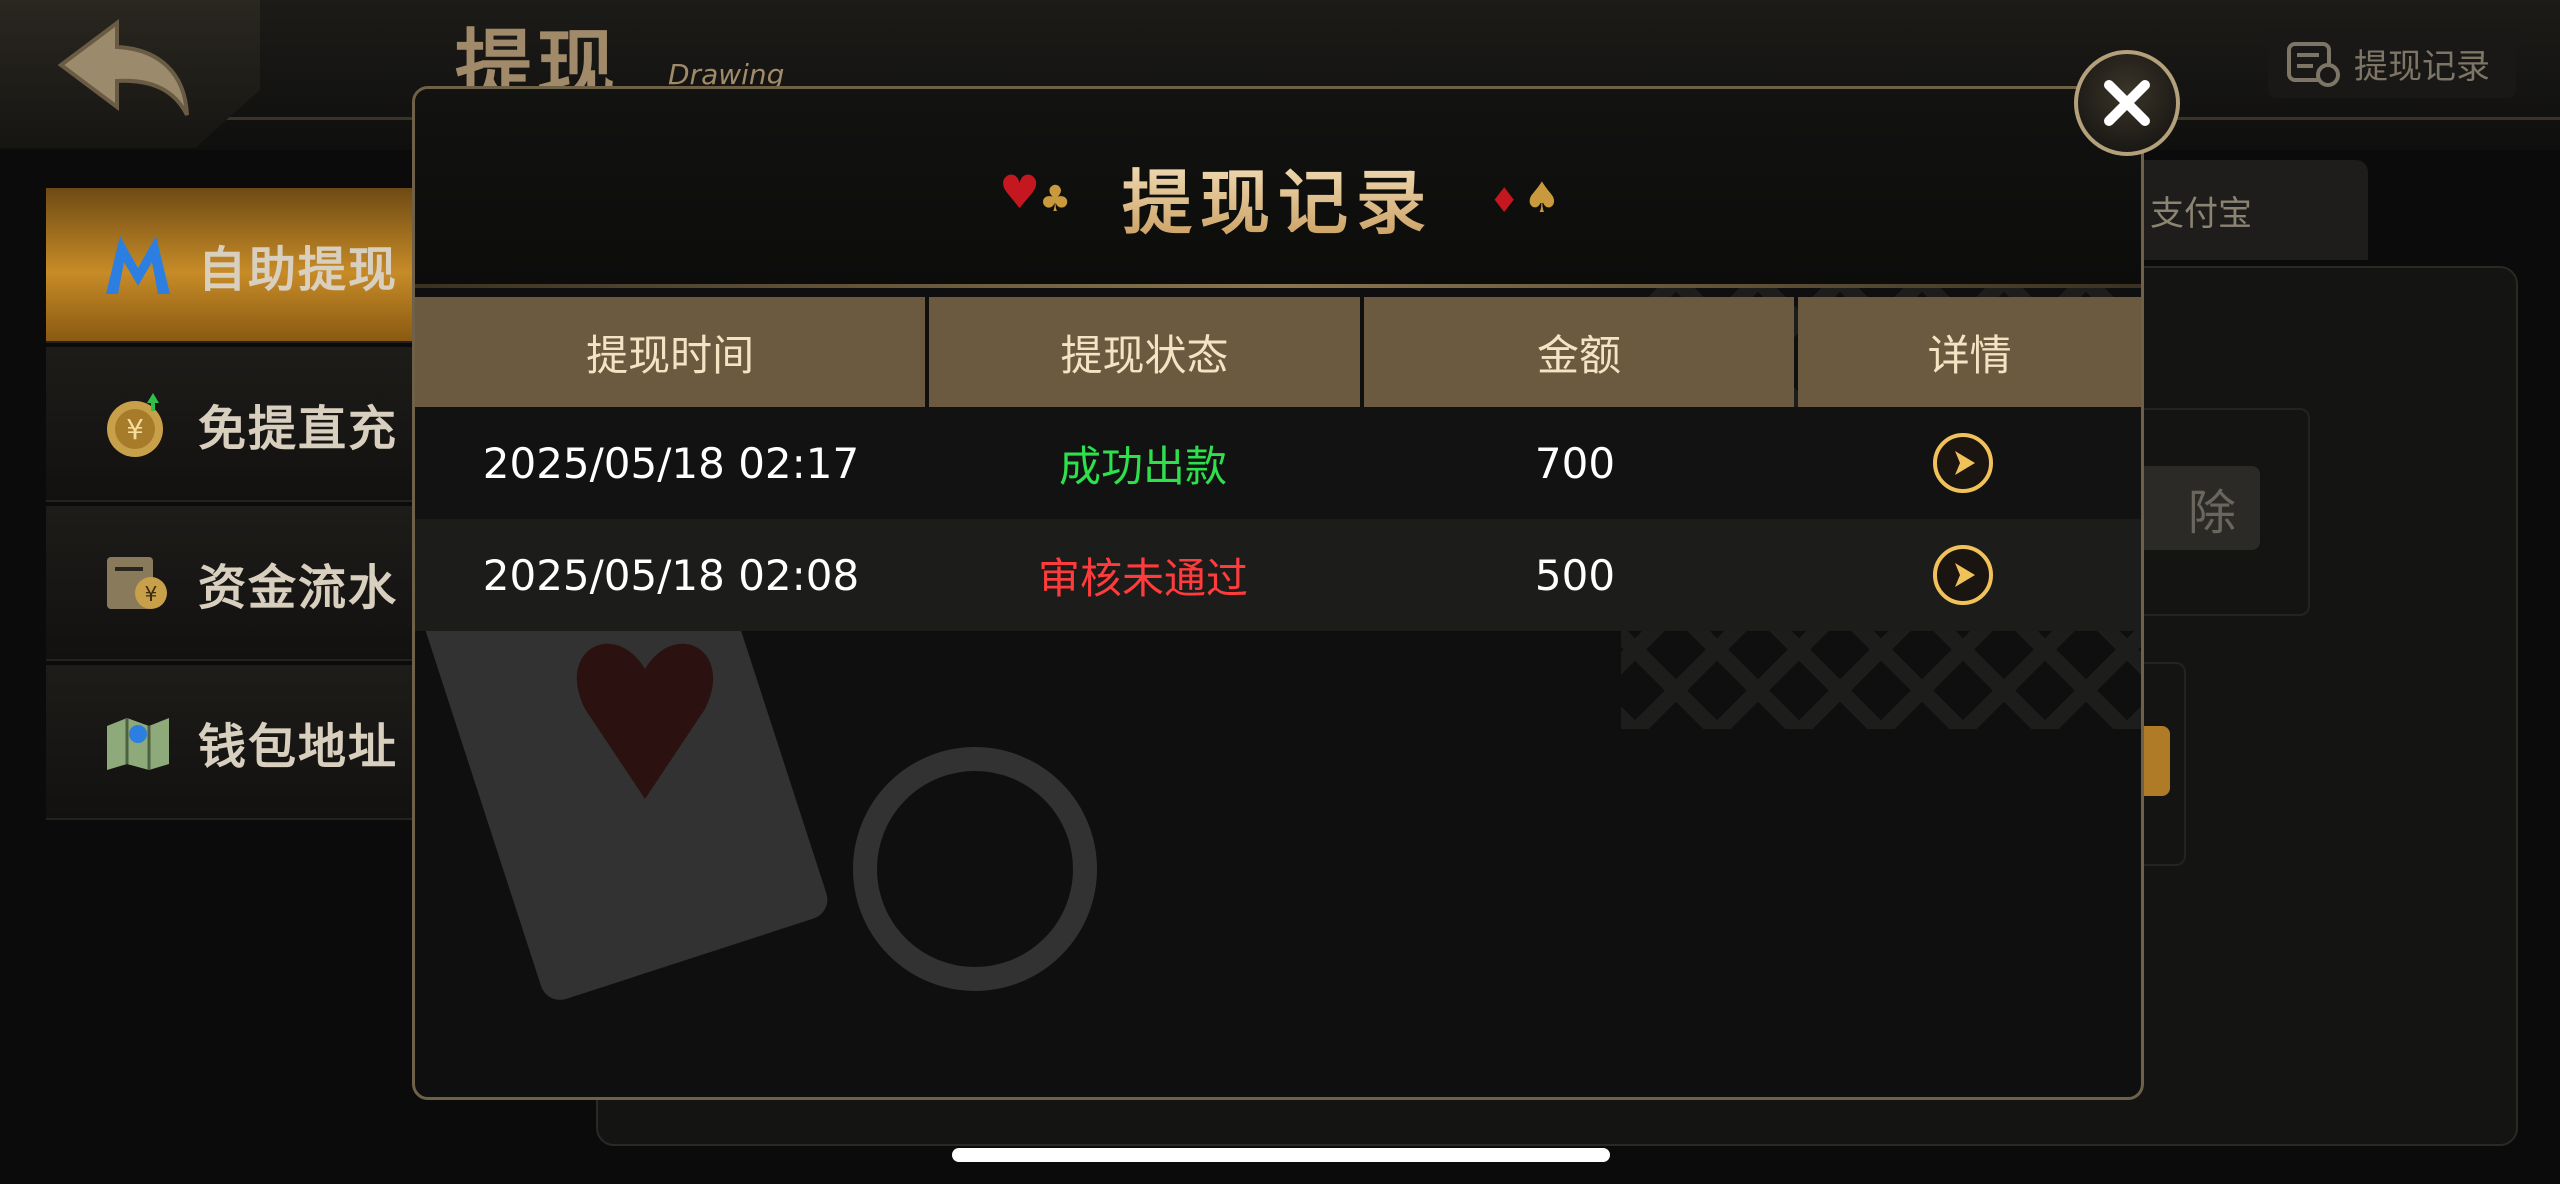 The image size is (2560, 1184). I want to click on column-header-details: 详情, so click(1969, 352).